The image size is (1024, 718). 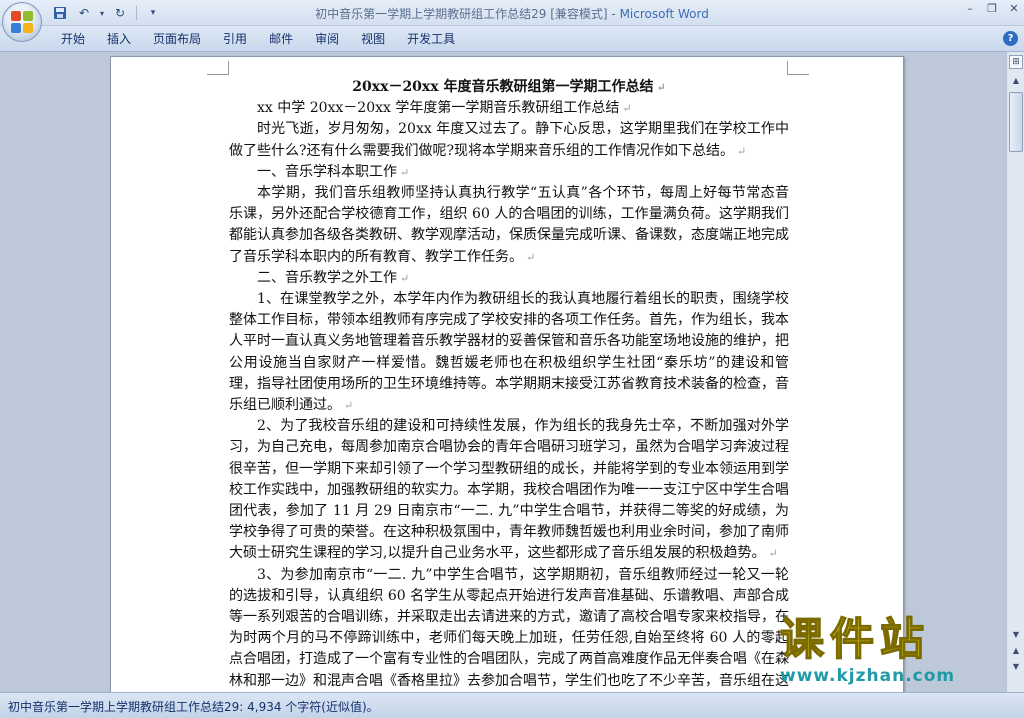 What do you see at coordinates (509, 172) in the screenshot?
I see `paragraph: 一、音乐学科本职工作 ↵` at bounding box center [509, 172].